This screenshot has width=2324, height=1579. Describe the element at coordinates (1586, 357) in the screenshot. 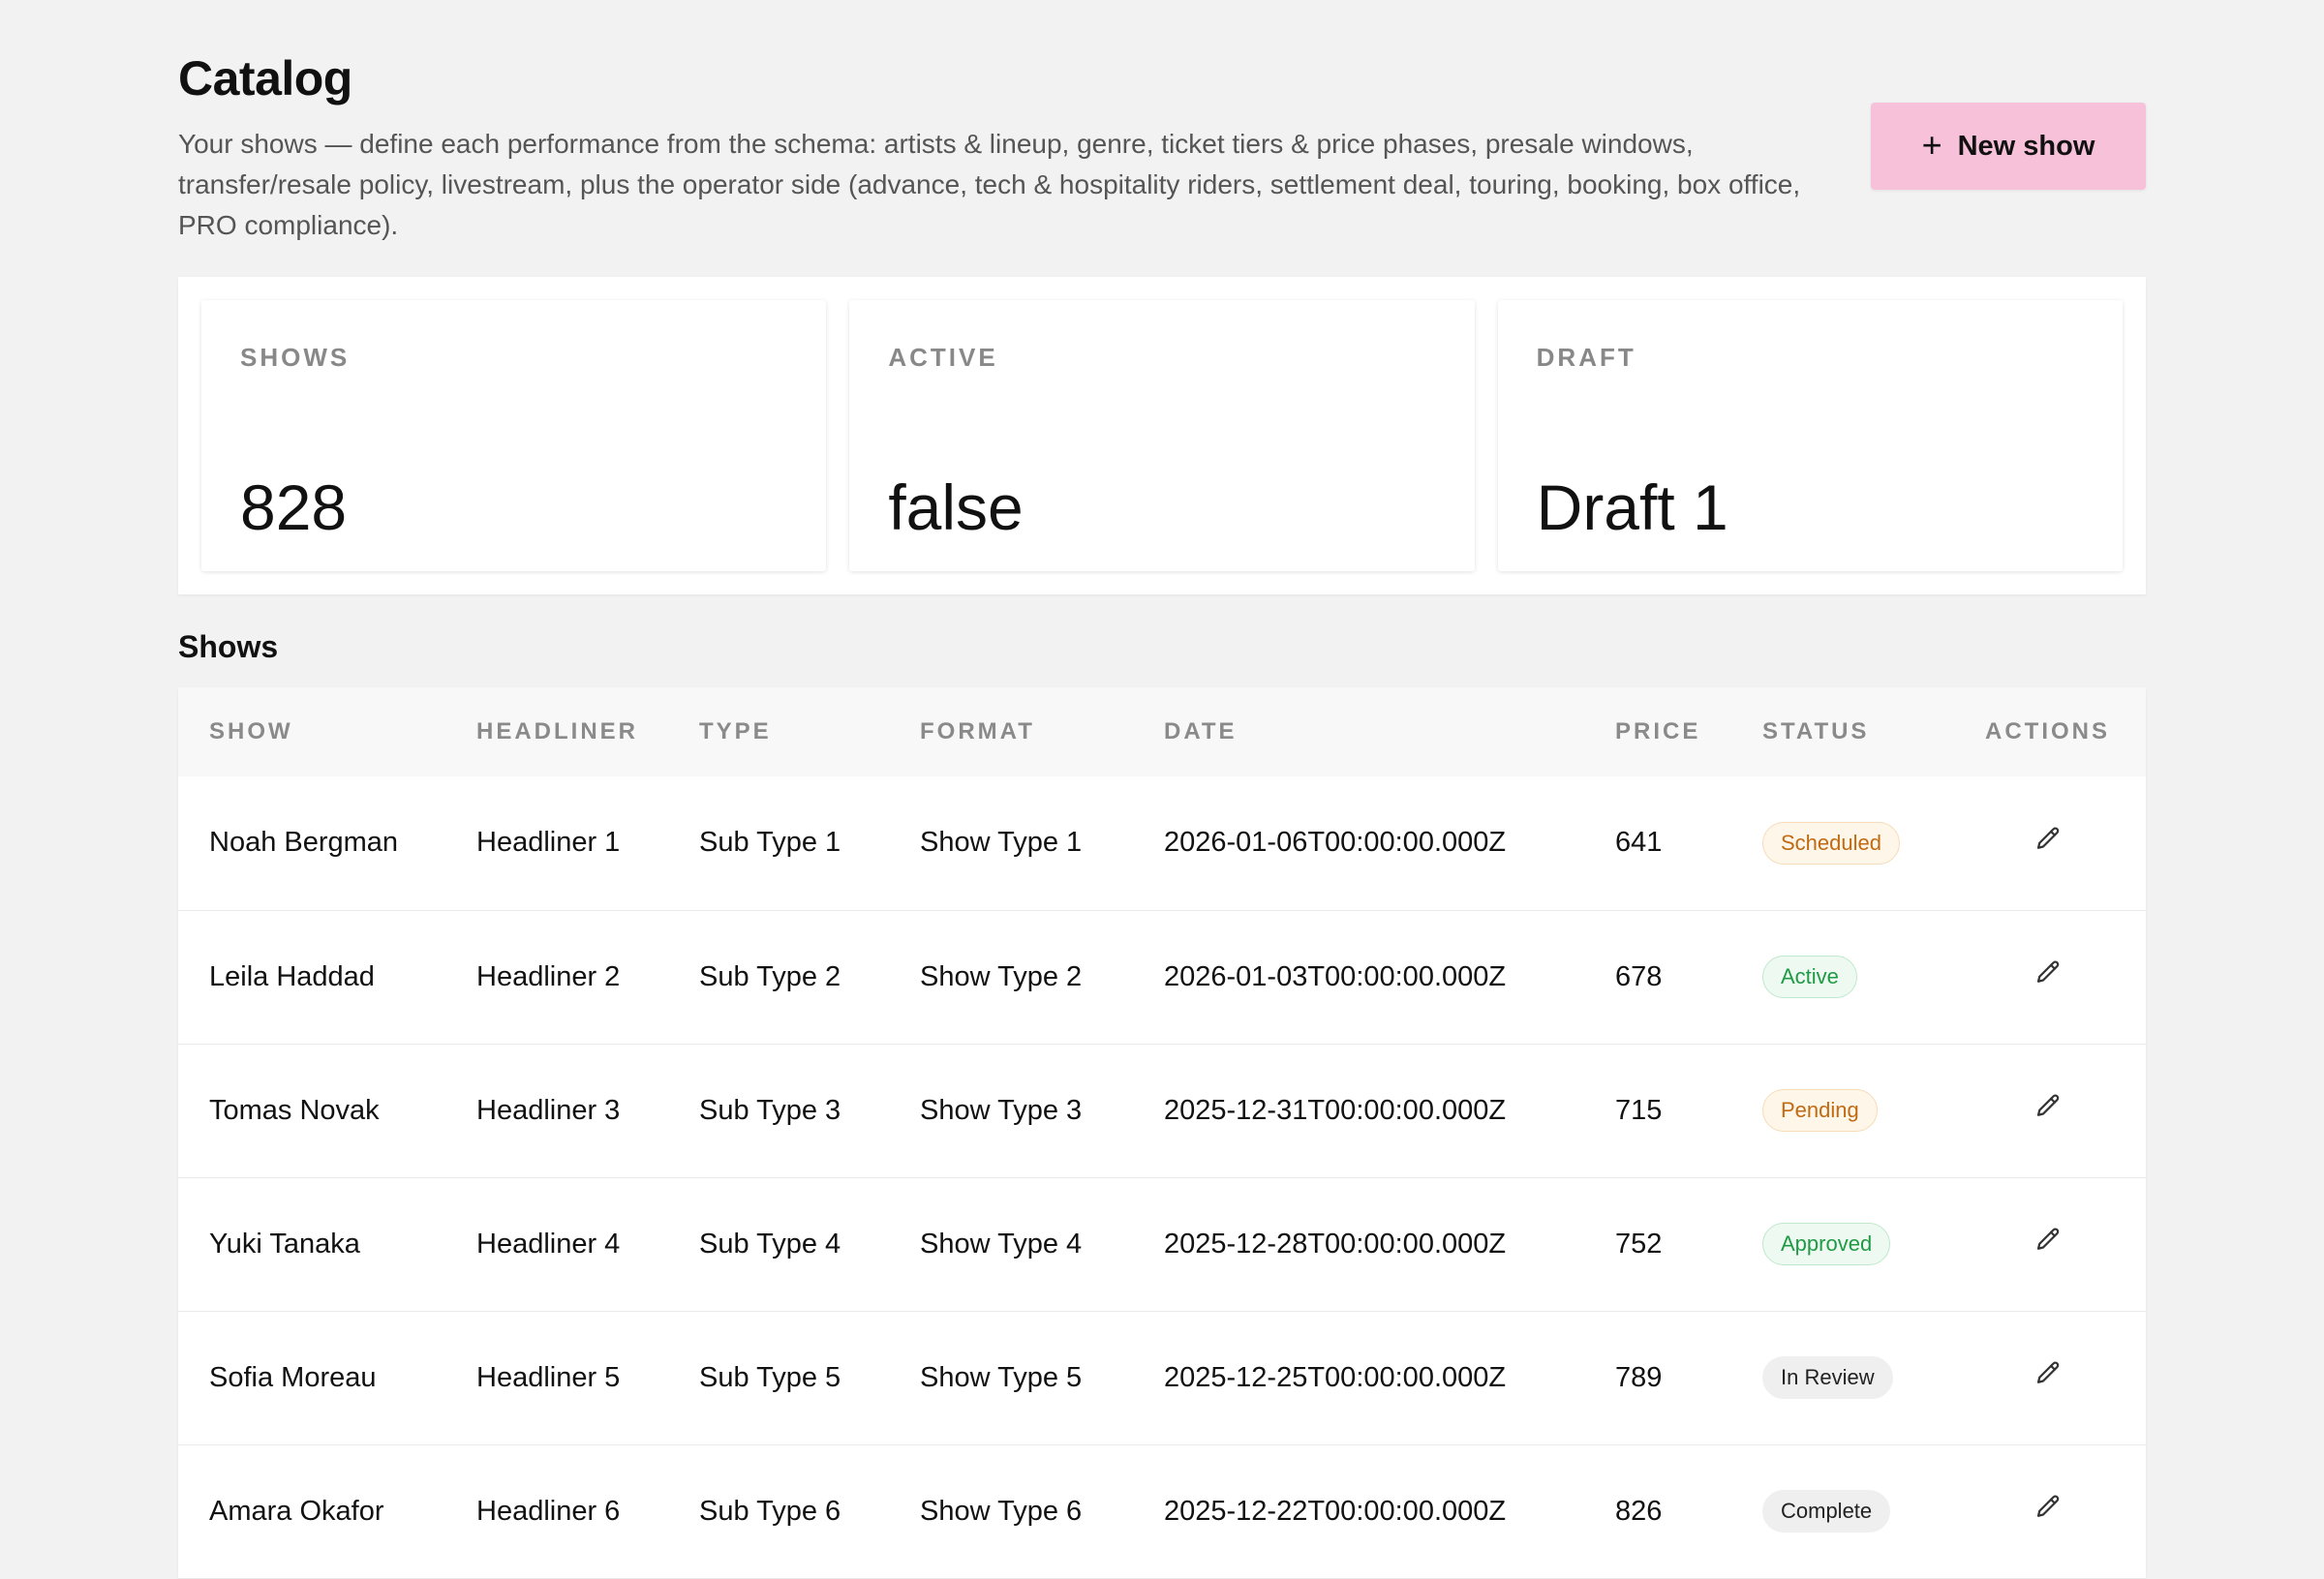

I see `stat-label: DRAFT` at that location.